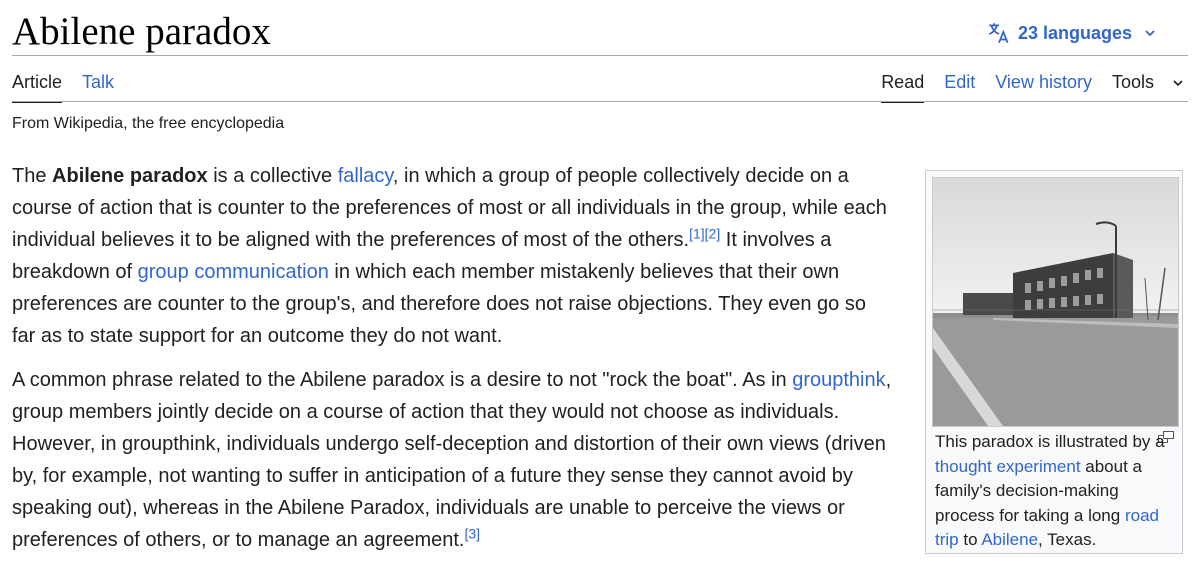 Image resolution: width=1200 pixels, height=585 pixels. What do you see at coordinates (713, 233) in the screenshot?
I see `citation-2: [2]` at bounding box center [713, 233].